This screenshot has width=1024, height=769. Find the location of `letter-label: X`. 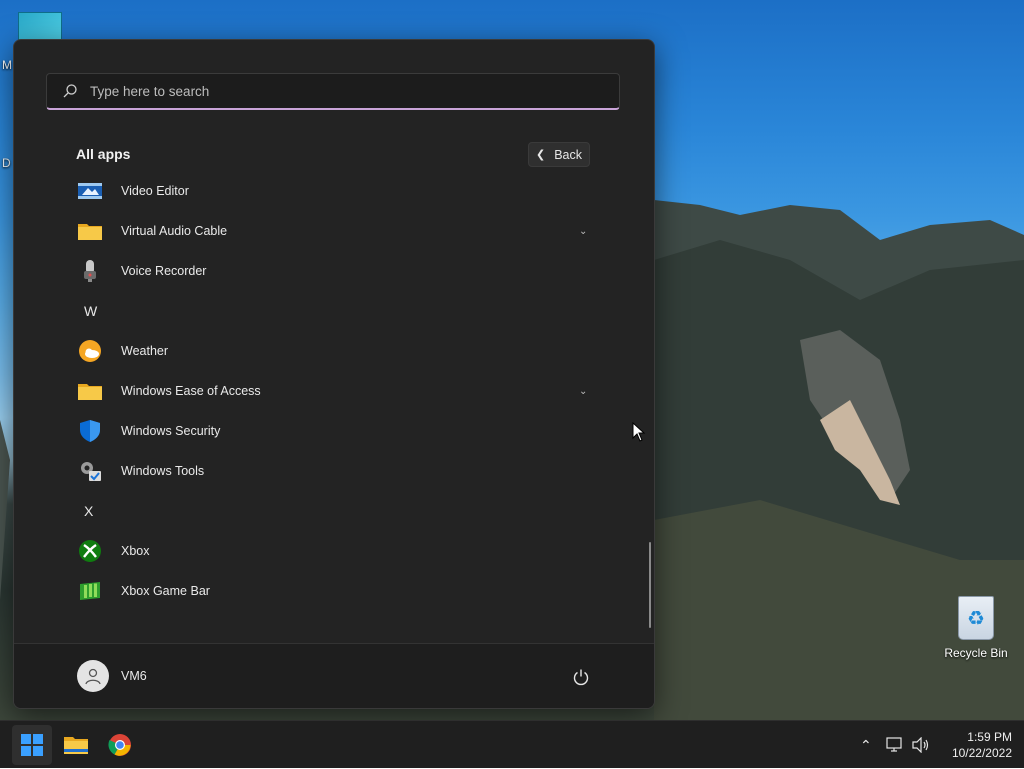

letter-label: X is located at coordinates (89, 511).